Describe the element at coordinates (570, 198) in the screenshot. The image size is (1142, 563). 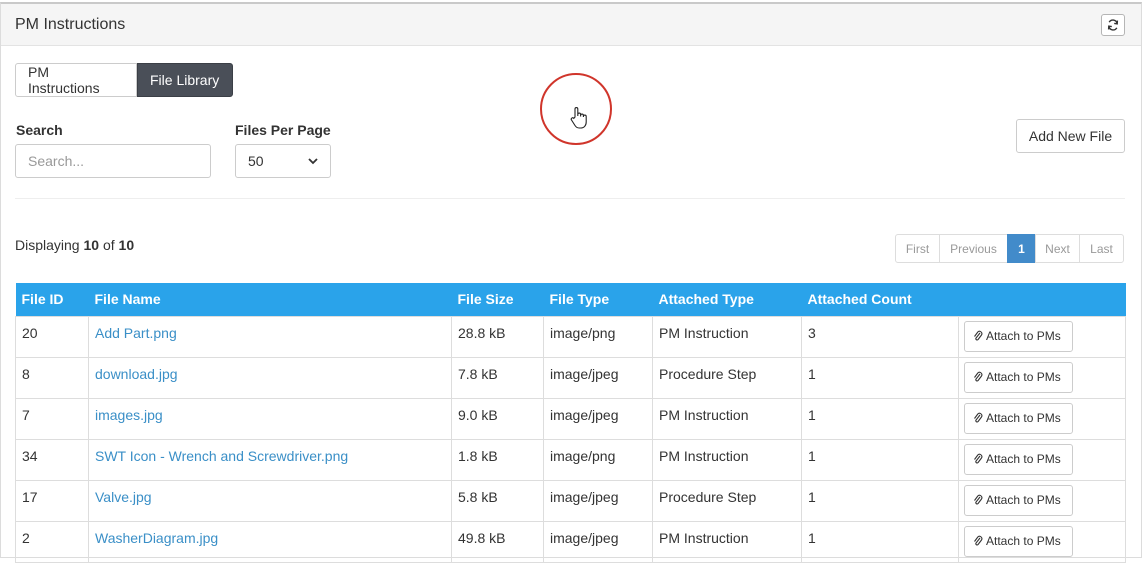
I see `divider` at that location.